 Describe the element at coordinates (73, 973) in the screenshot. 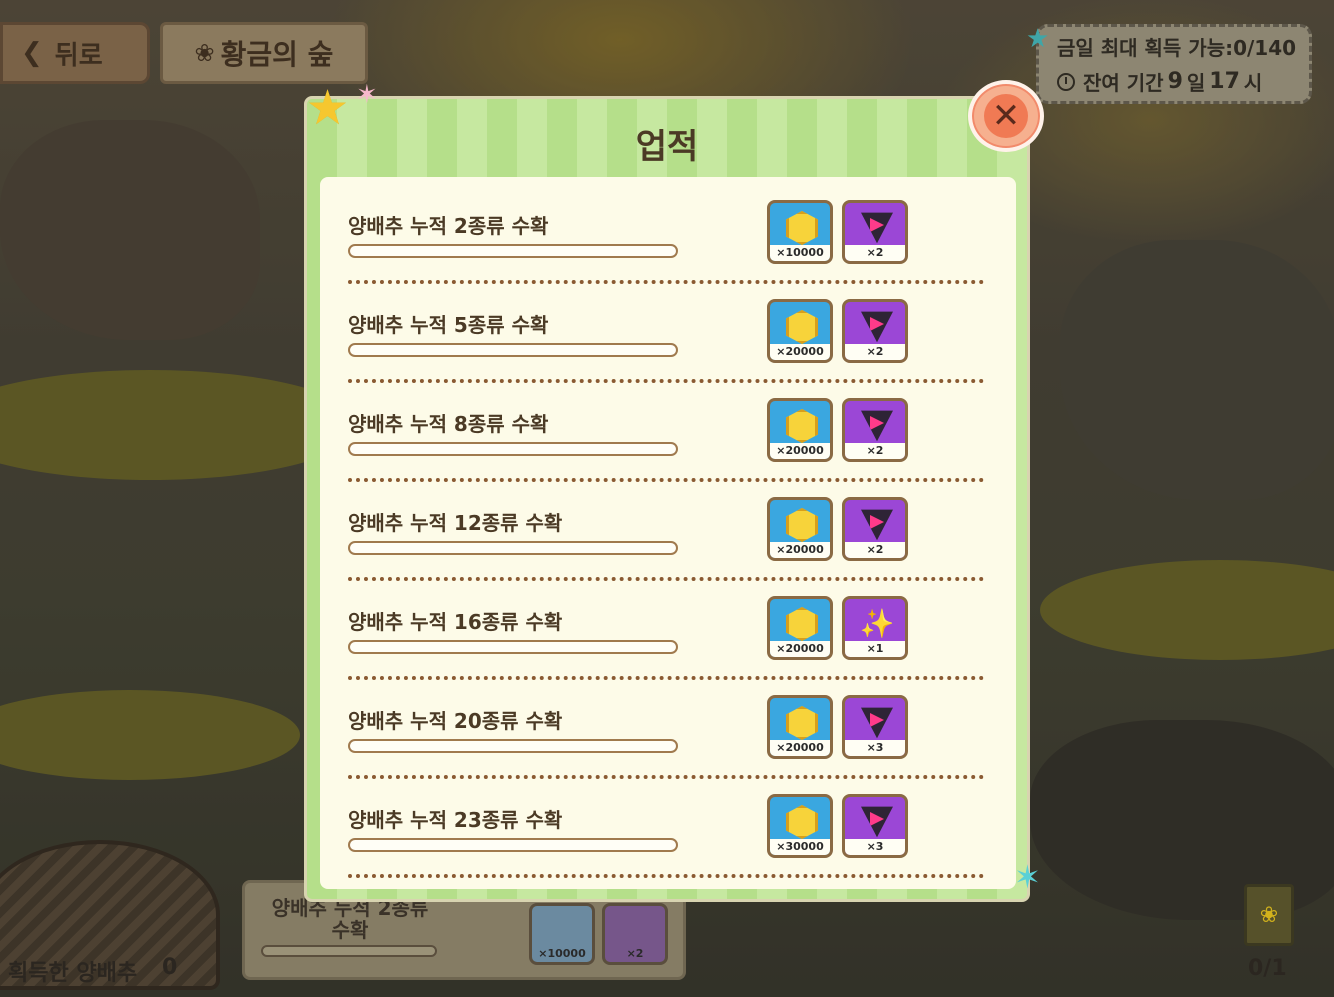

I see `obtained-label: 획득한 양배추` at that location.